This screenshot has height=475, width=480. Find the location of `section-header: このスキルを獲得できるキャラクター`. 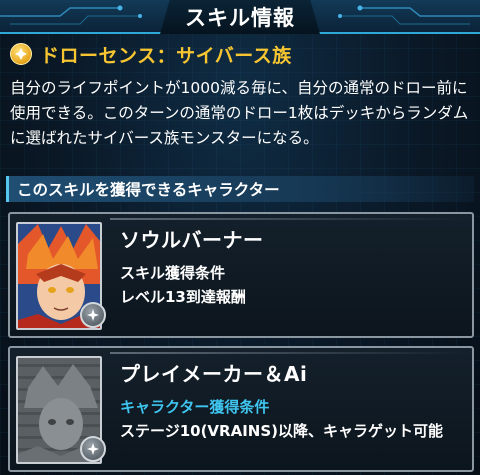

section-header: このスキルを獲得できるキャラクター is located at coordinates (240, 189).